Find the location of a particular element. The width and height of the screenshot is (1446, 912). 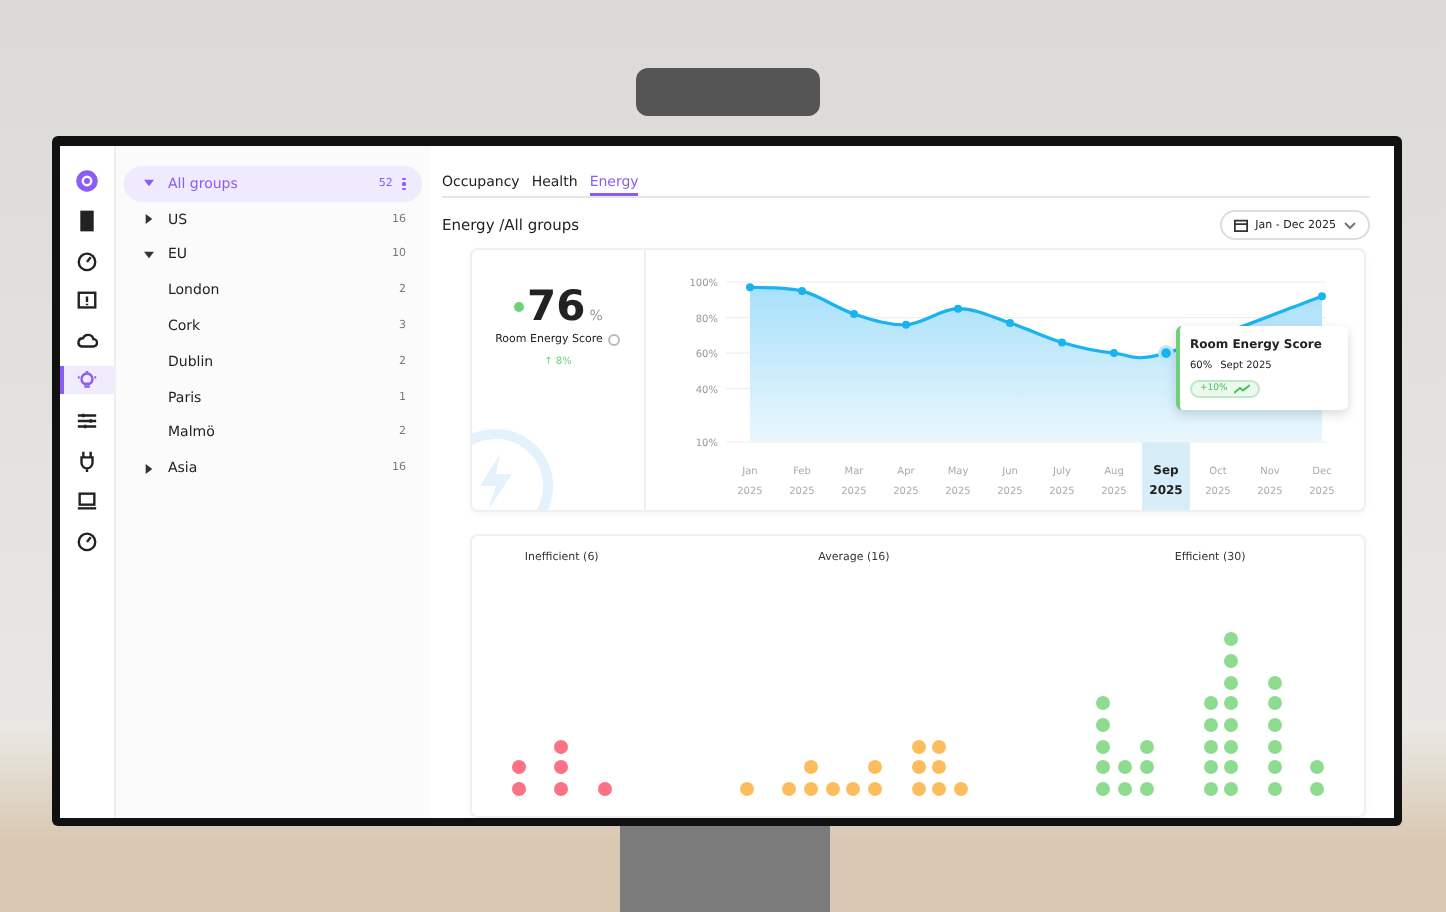

info-icon is located at coordinates (614, 340).